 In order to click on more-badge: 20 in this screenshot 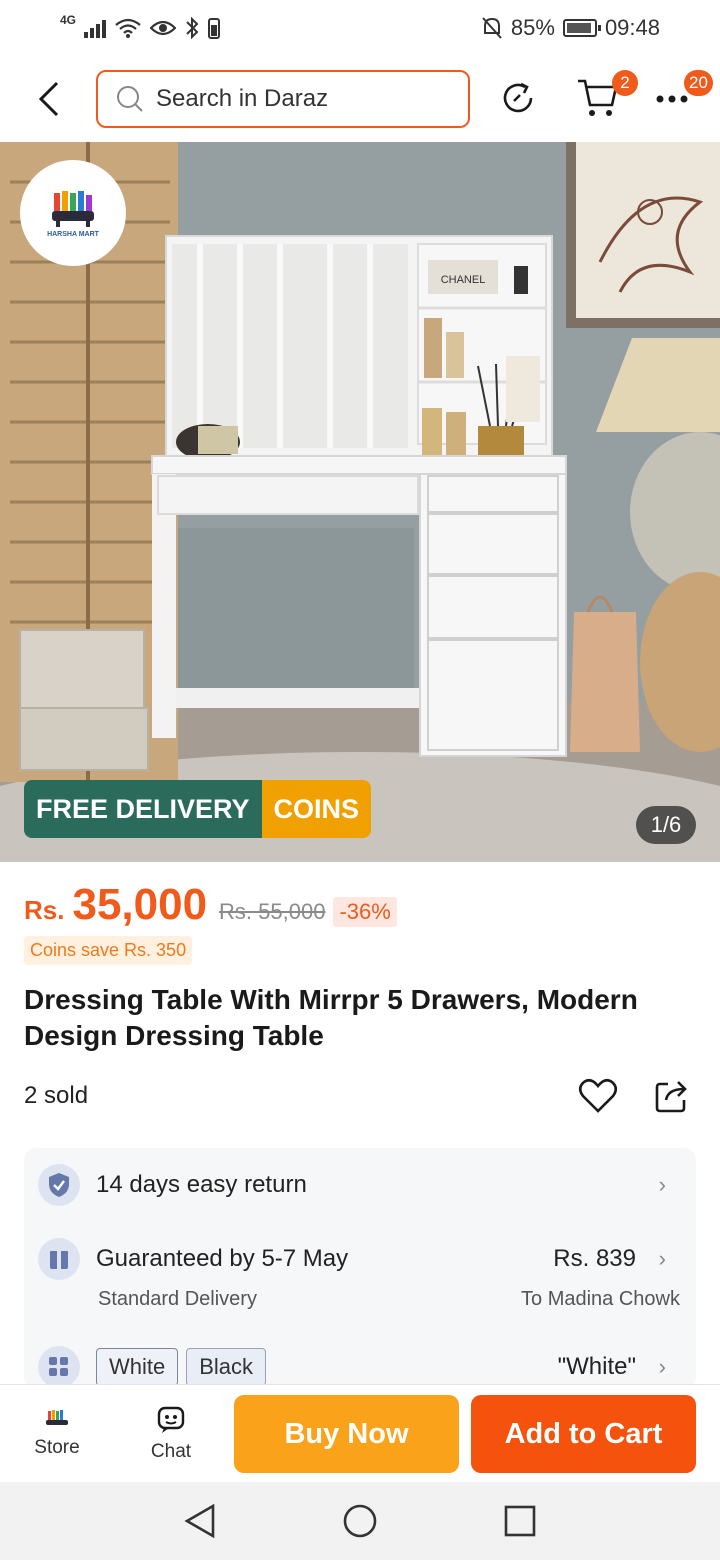, I will do `click(698, 83)`.